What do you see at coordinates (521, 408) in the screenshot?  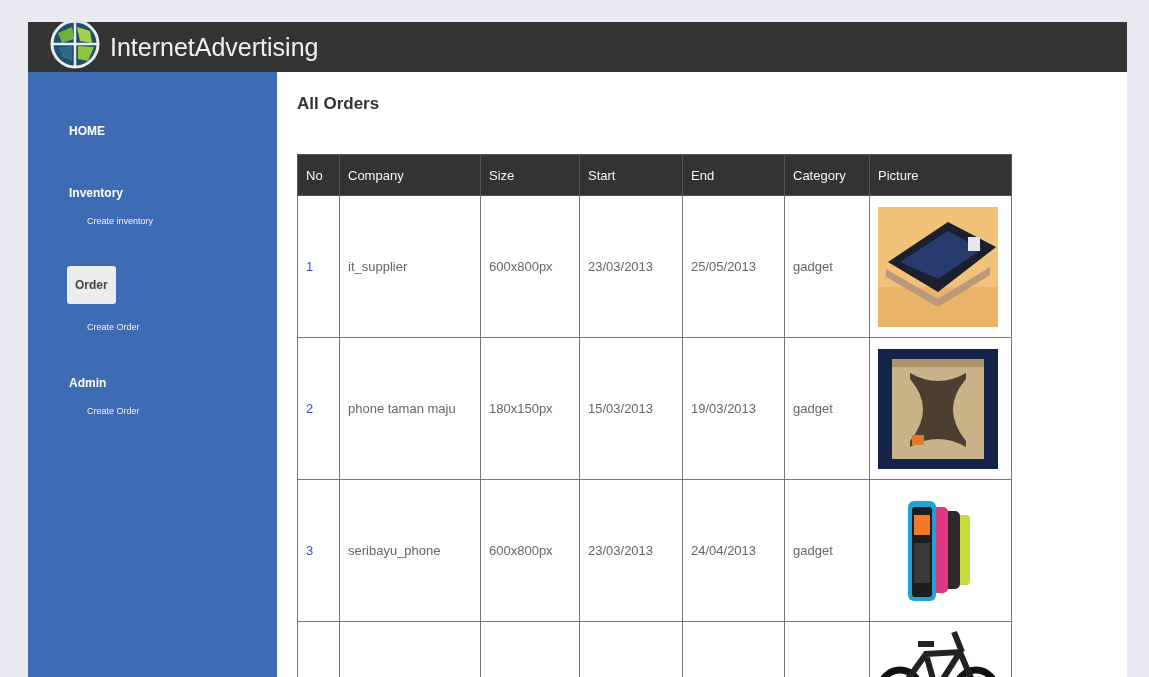 I see `table-cell: 180x150px` at bounding box center [521, 408].